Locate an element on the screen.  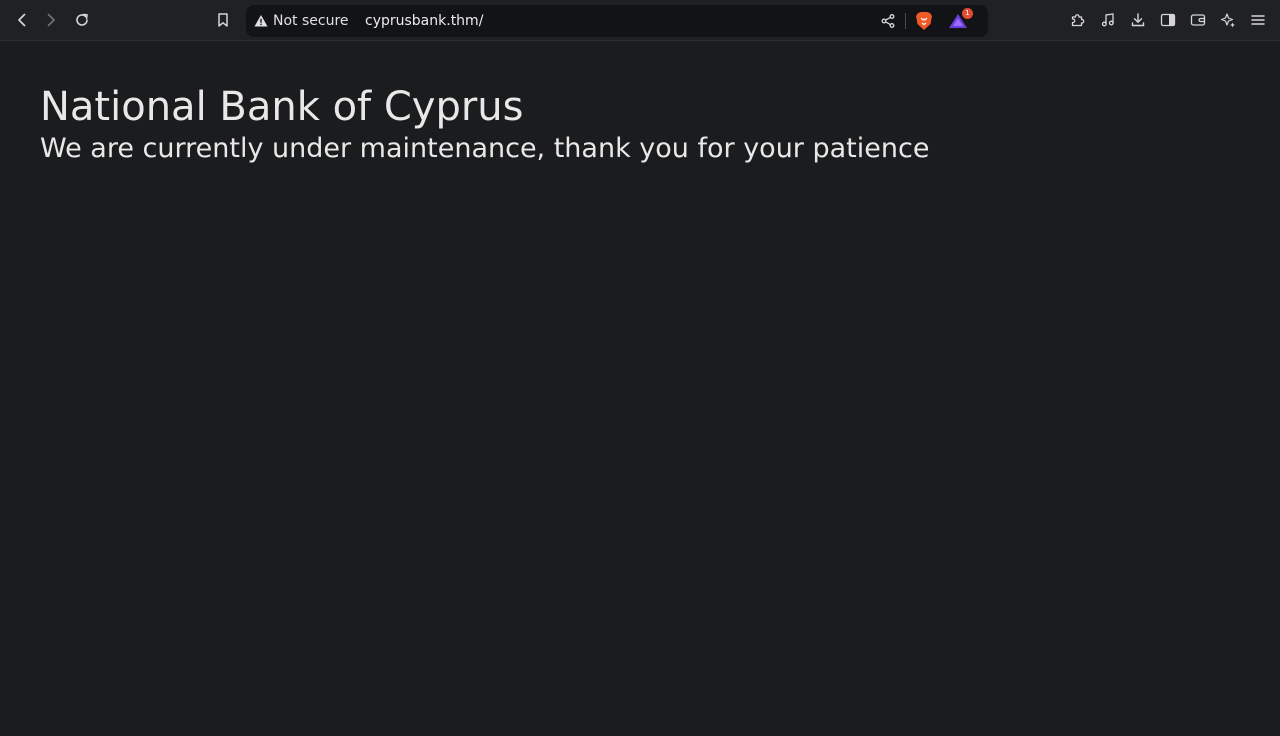
leo-button is located at coordinates (1228, 20).